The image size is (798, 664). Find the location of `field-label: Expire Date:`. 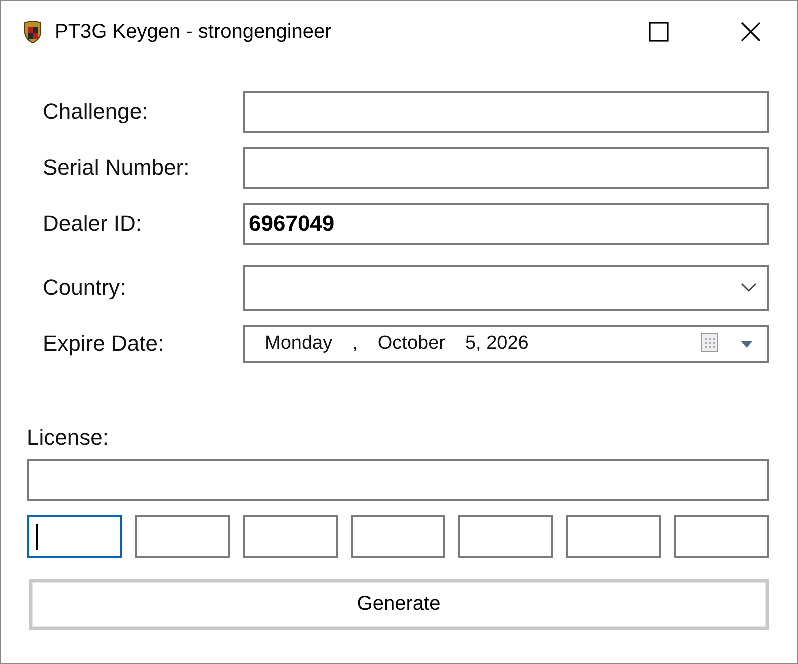

field-label: Expire Date: is located at coordinates (104, 344).